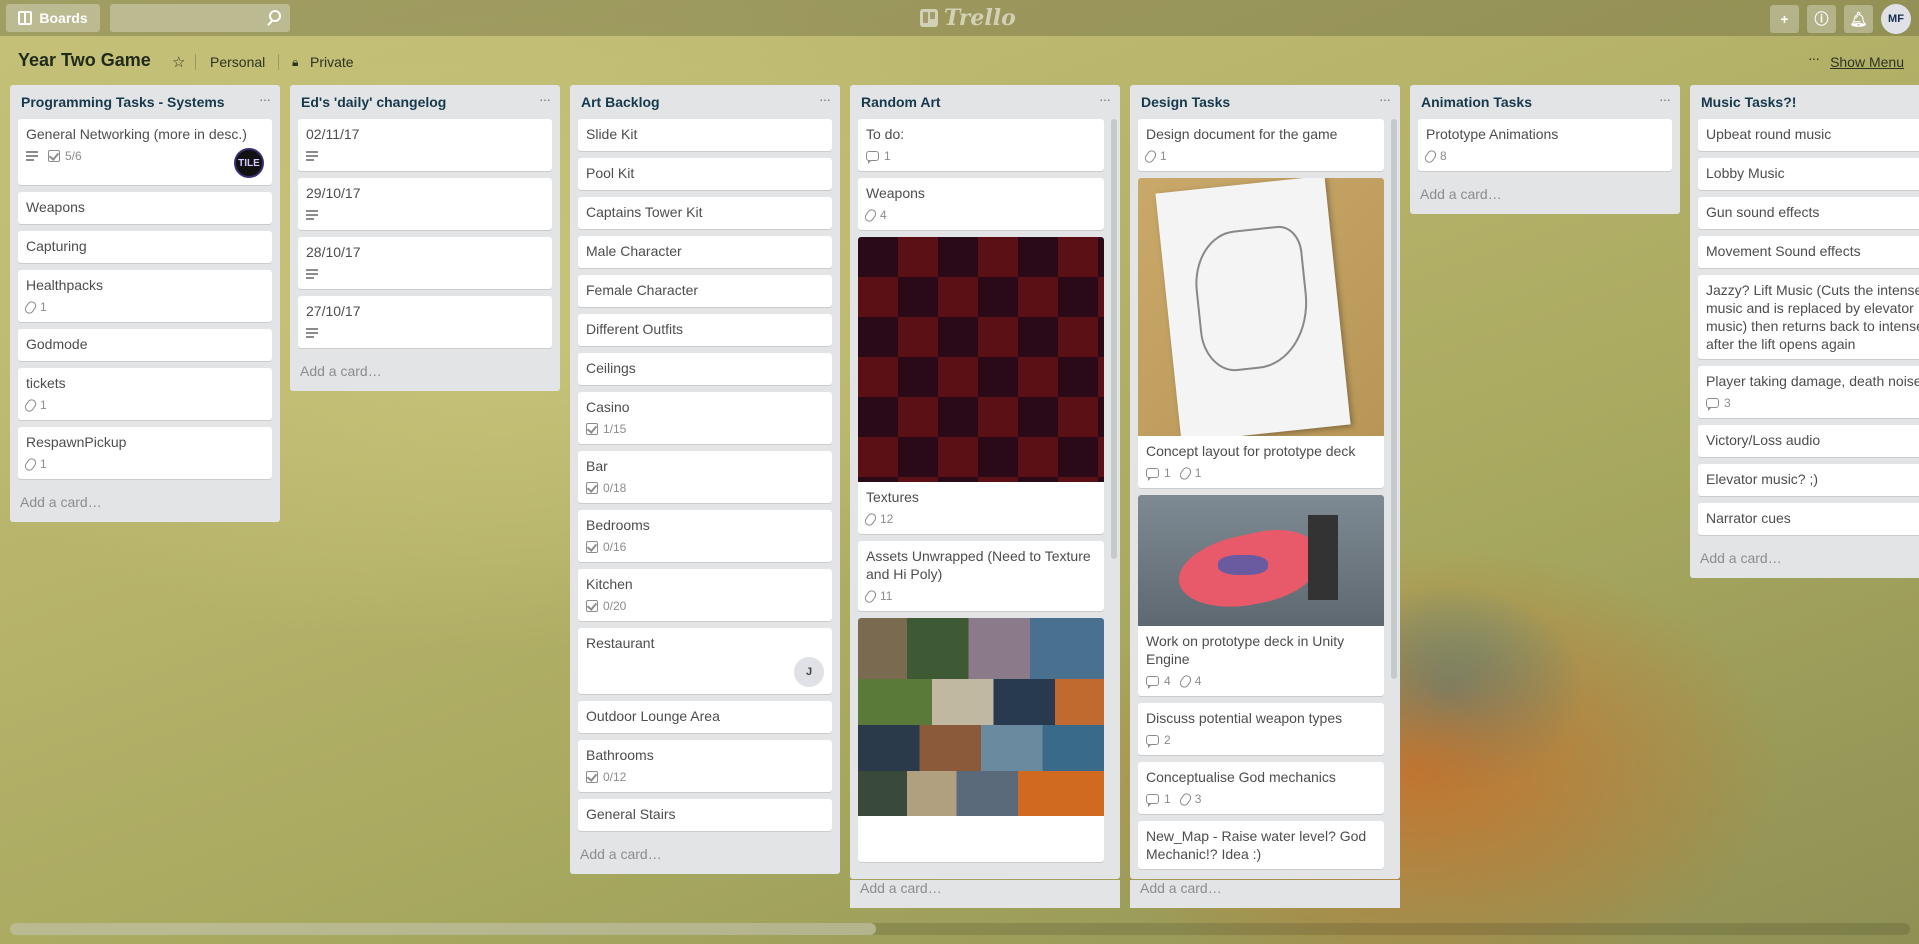 Image resolution: width=1919 pixels, height=944 pixels. What do you see at coordinates (705, 213) in the screenshot?
I see `card: Captains Tower Kit` at bounding box center [705, 213].